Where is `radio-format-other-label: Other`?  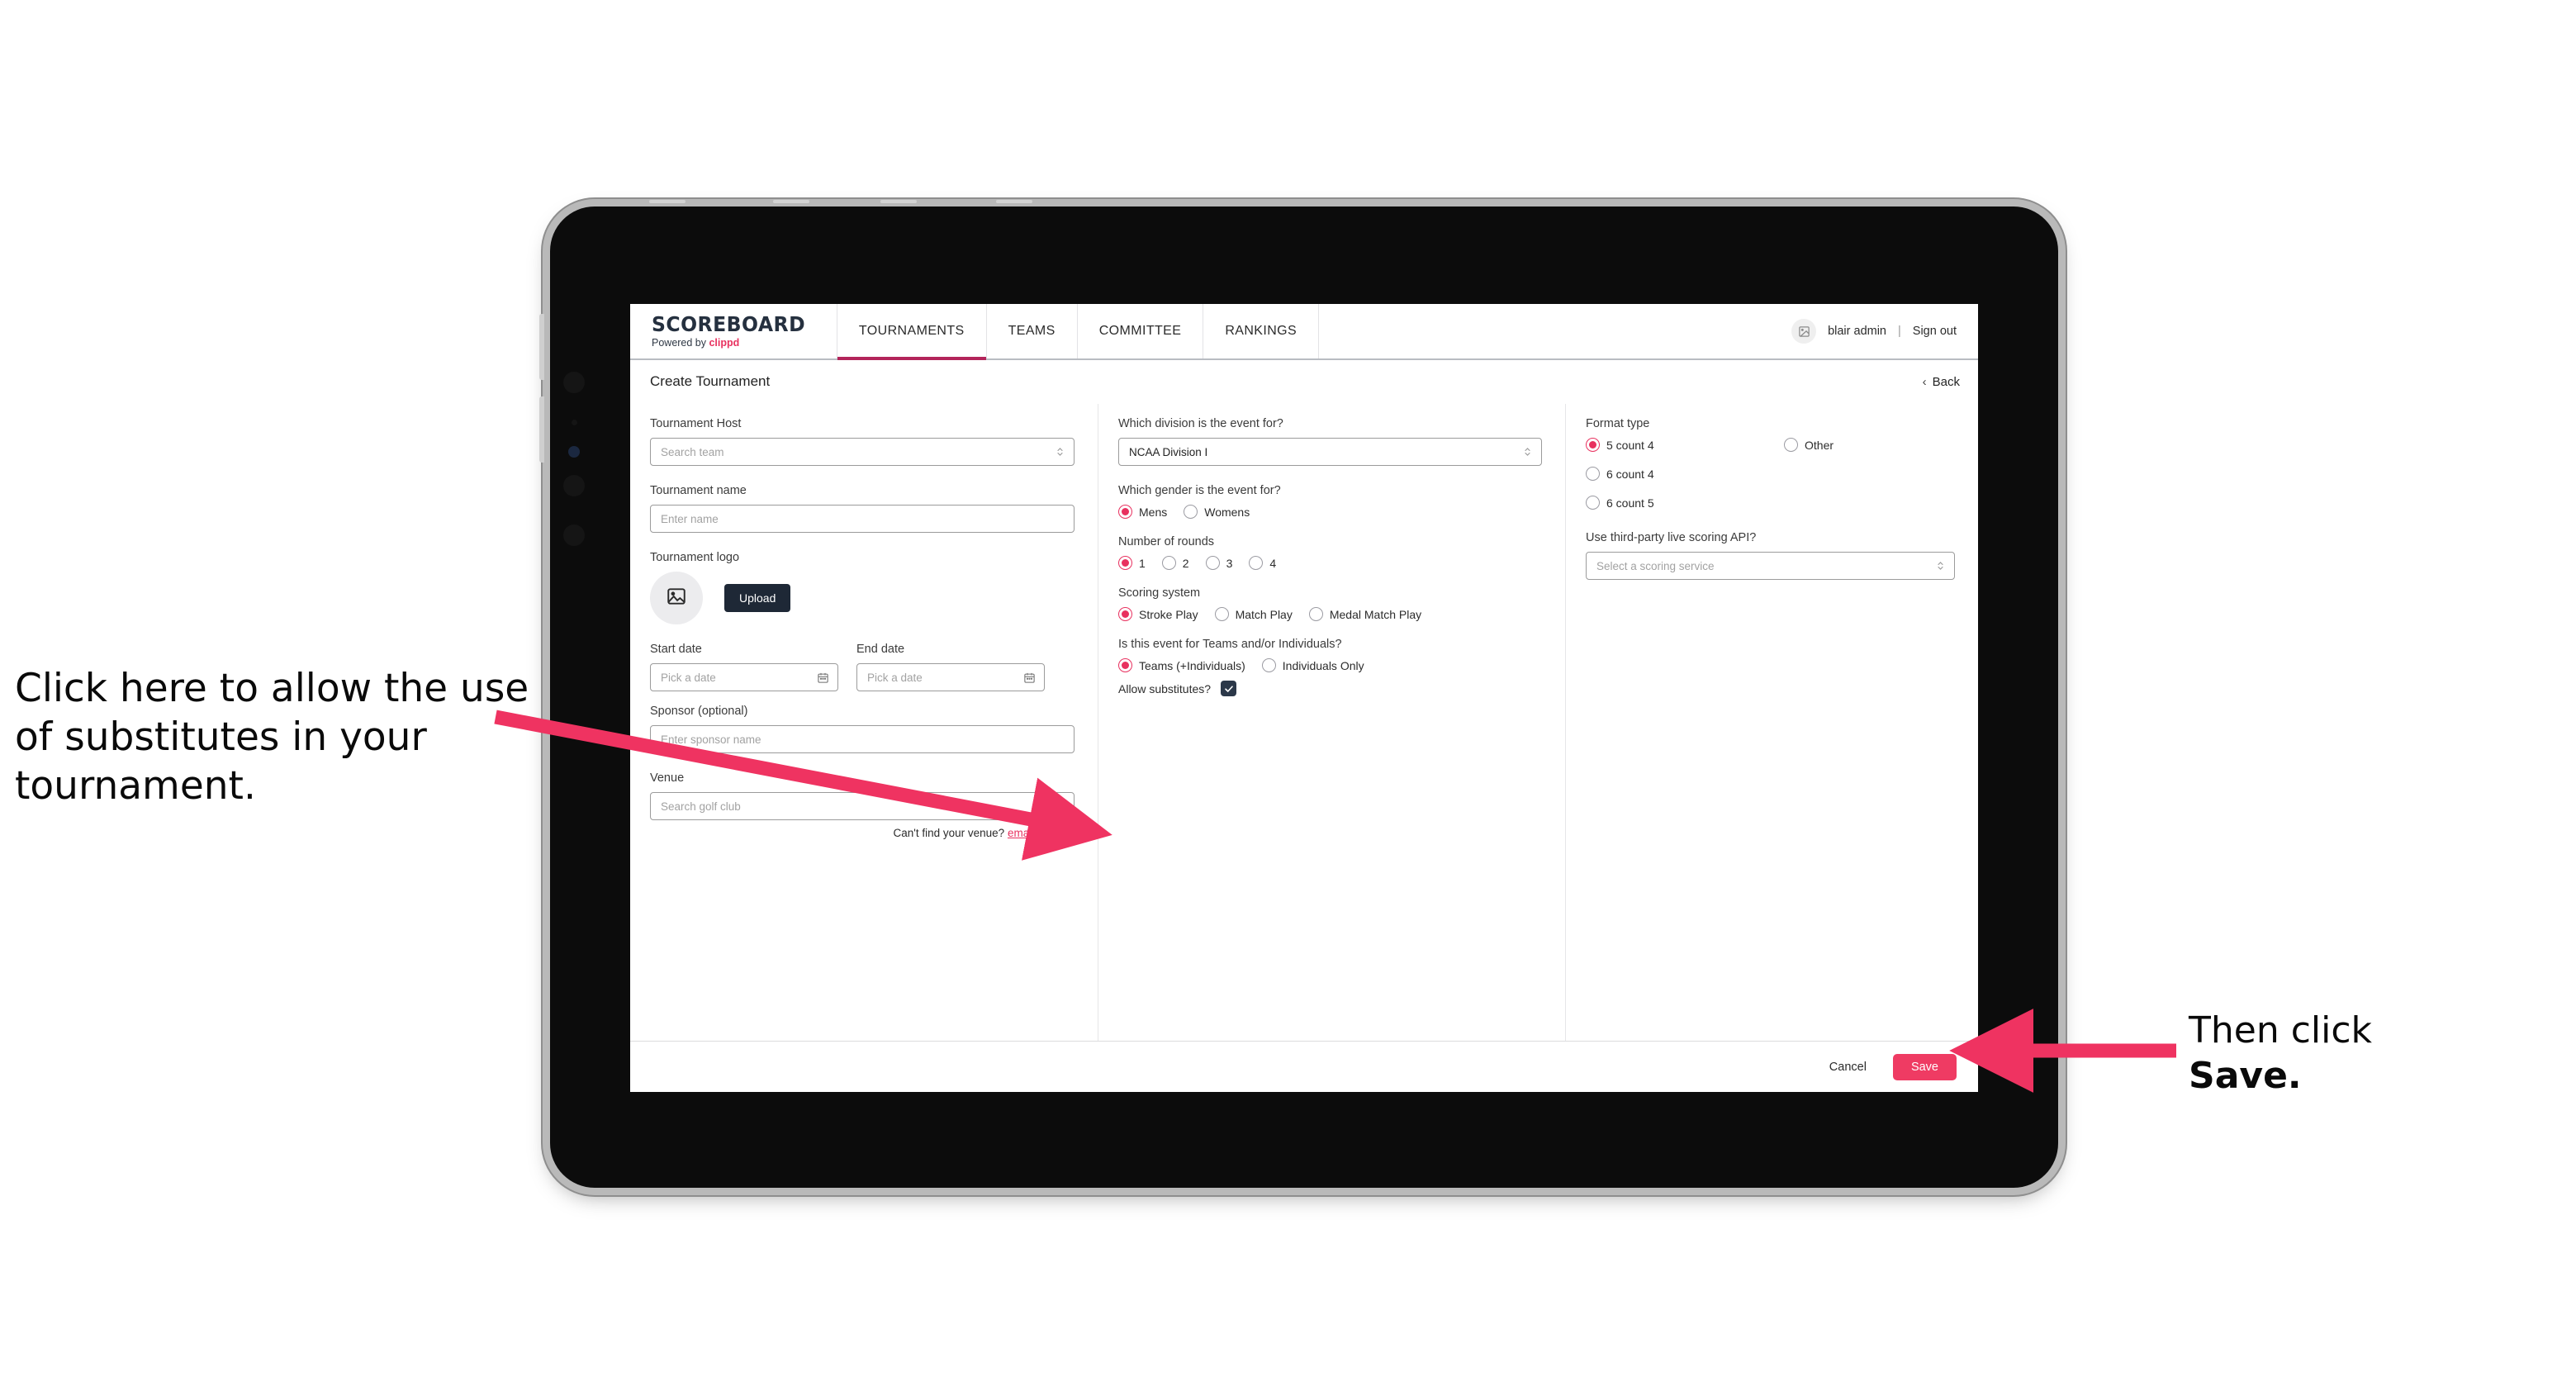
radio-format-other-label: Other is located at coordinates (1819, 445).